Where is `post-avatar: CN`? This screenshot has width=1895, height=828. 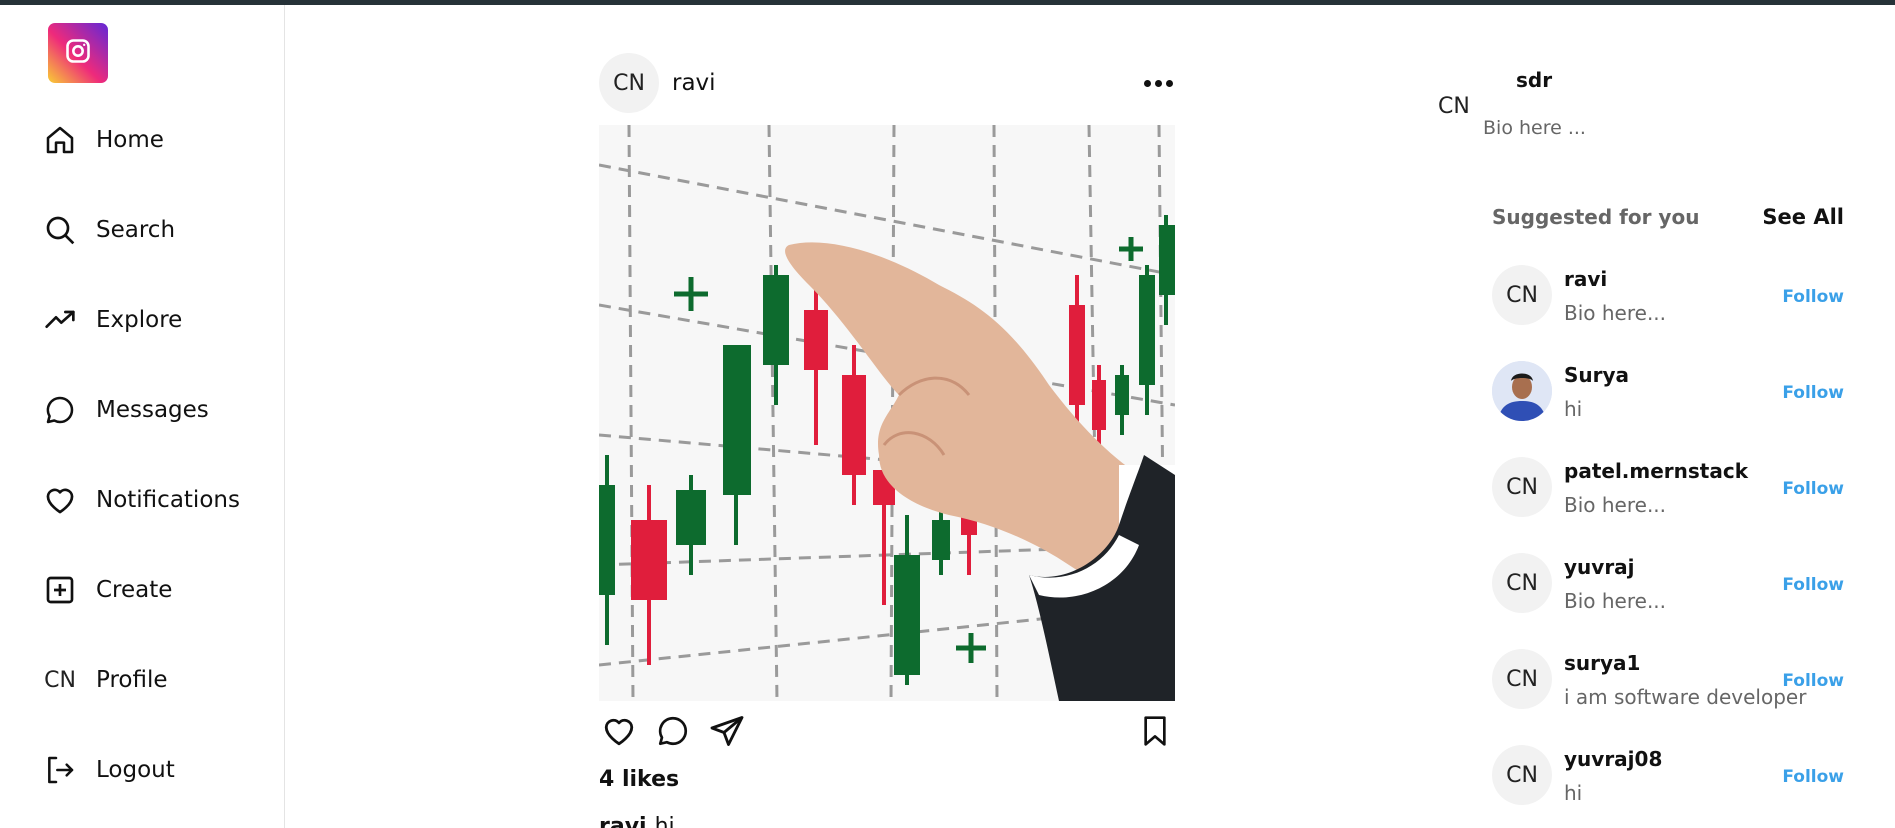 post-avatar: CN is located at coordinates (629, 83).